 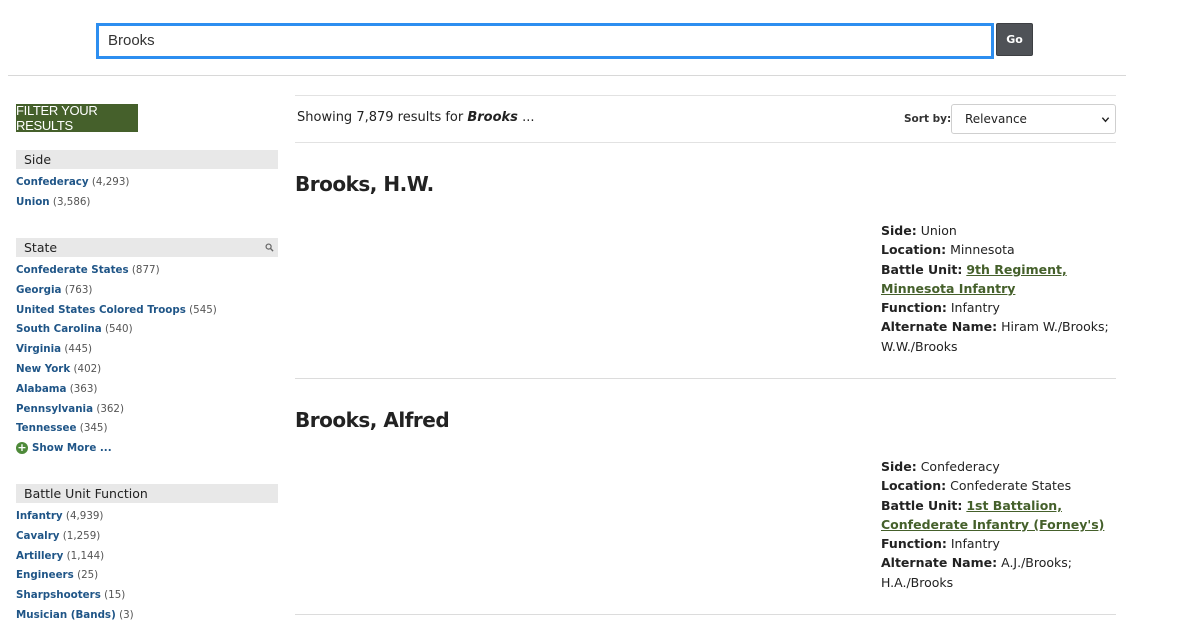 I want to click on list-item: Virginia (445), so click(x=116, y=350).